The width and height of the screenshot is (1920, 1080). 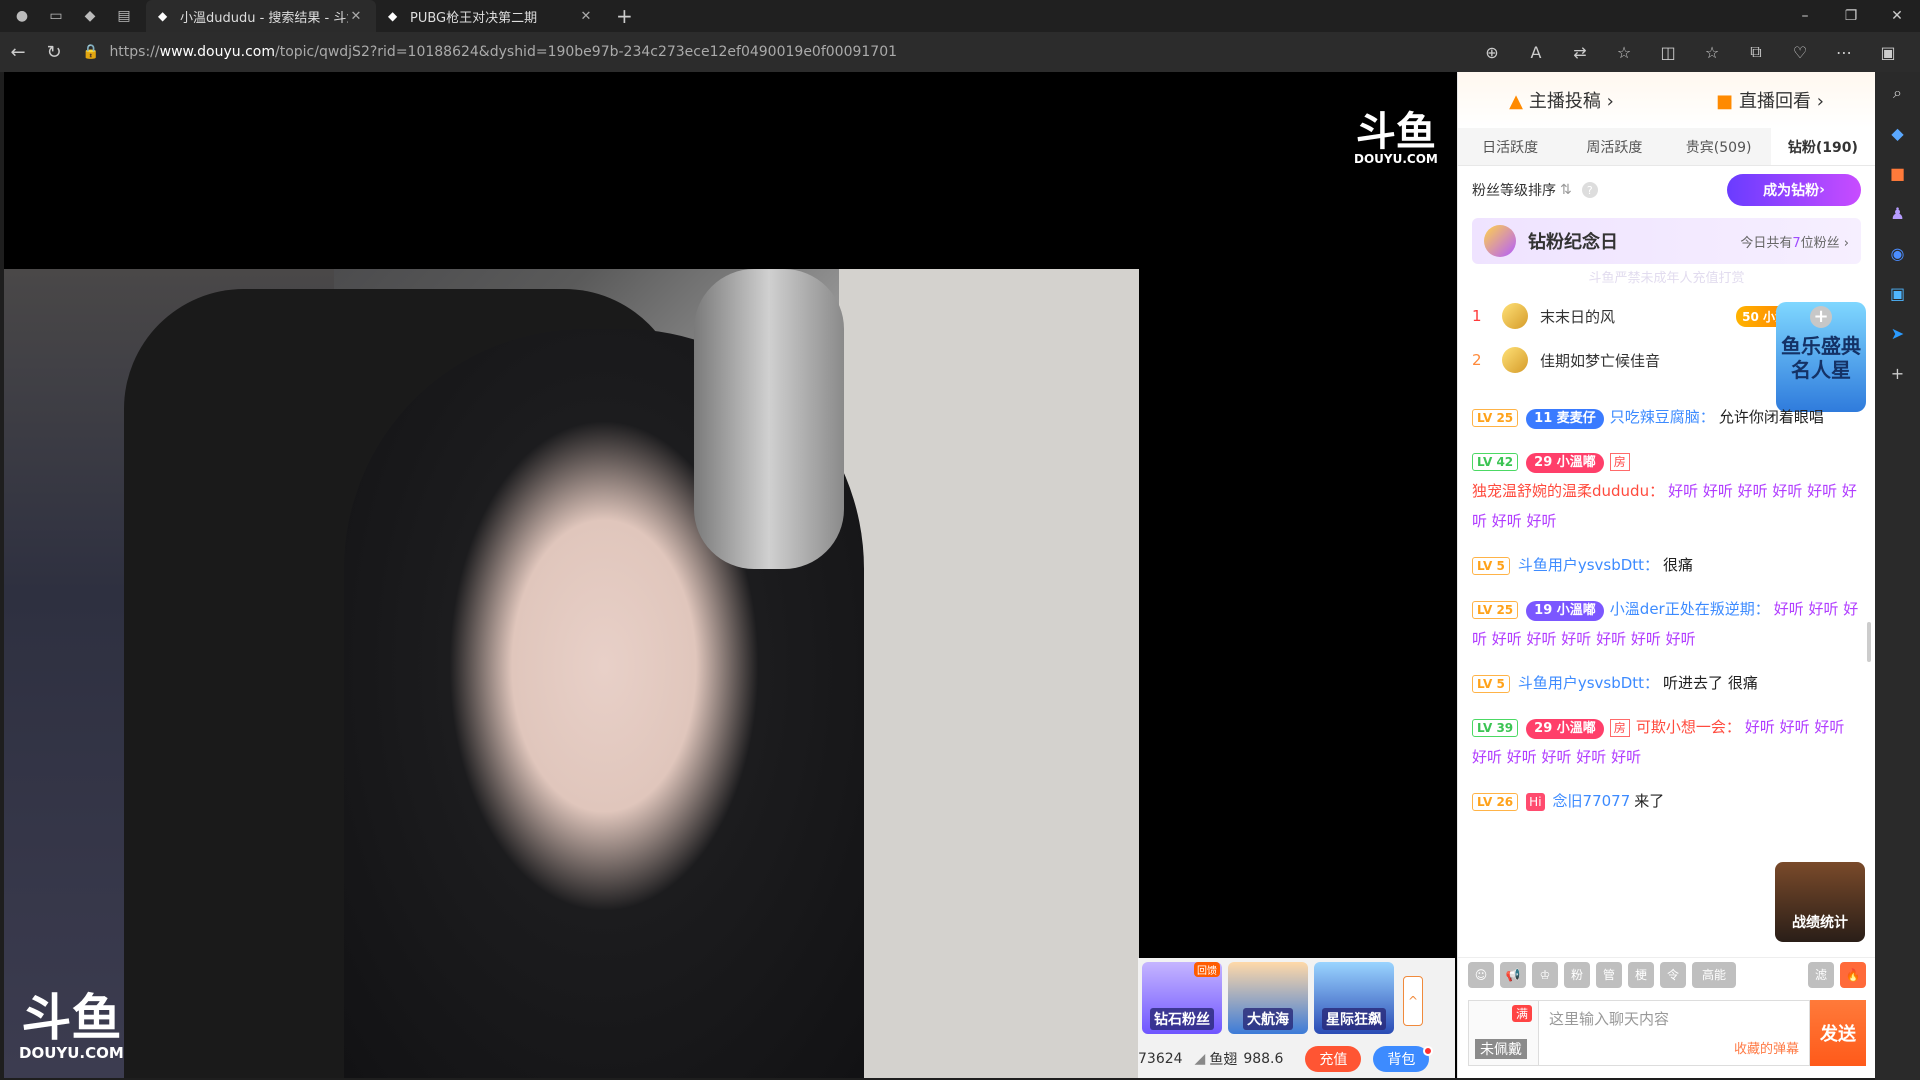 I want to click on more-icon: ⋯, so click(x=1844, y=52).